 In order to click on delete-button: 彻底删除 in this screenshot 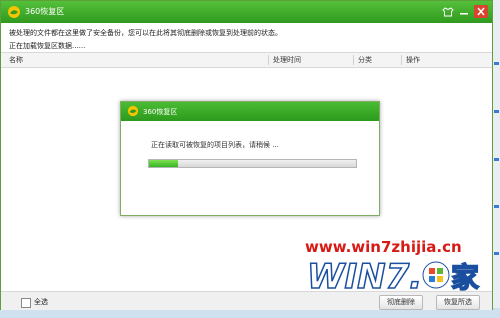, I will do `click(401, 302)`.